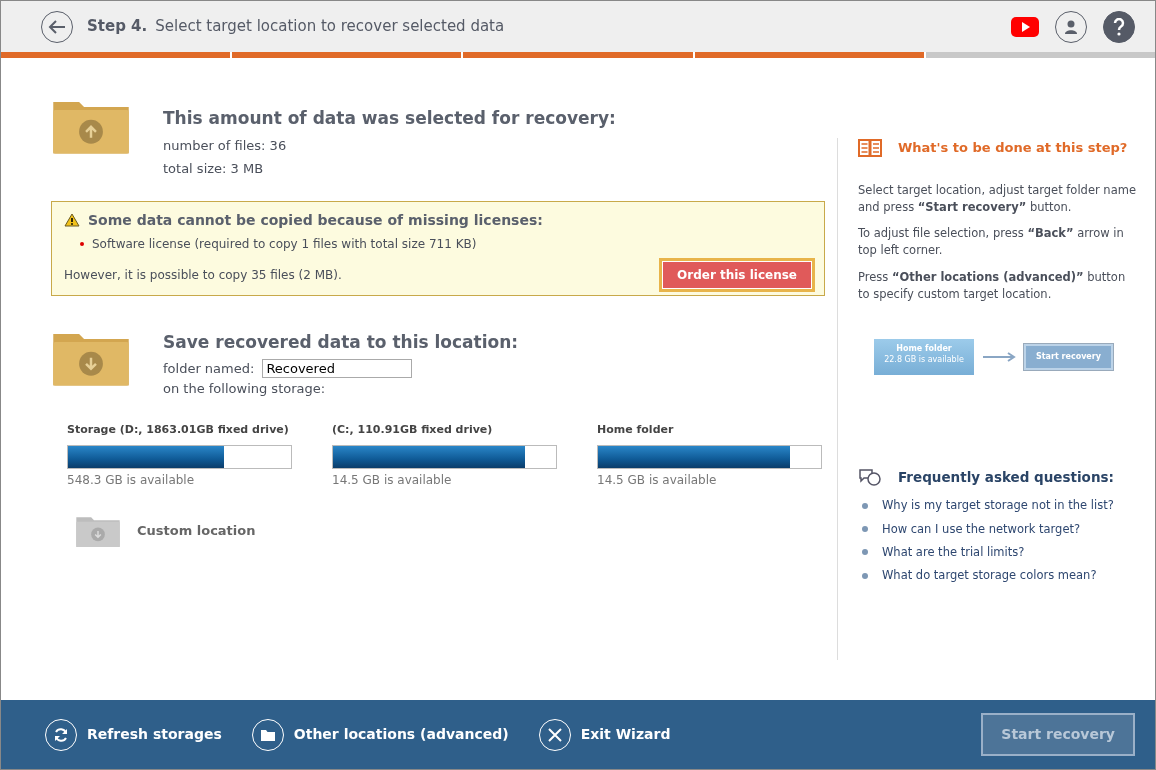 This screenshot has height=770, width=1156. What do you see at coordinates (709, 430) in the screenshot?
I see `storage-name: Home folder` at bounding box center [709, 430].